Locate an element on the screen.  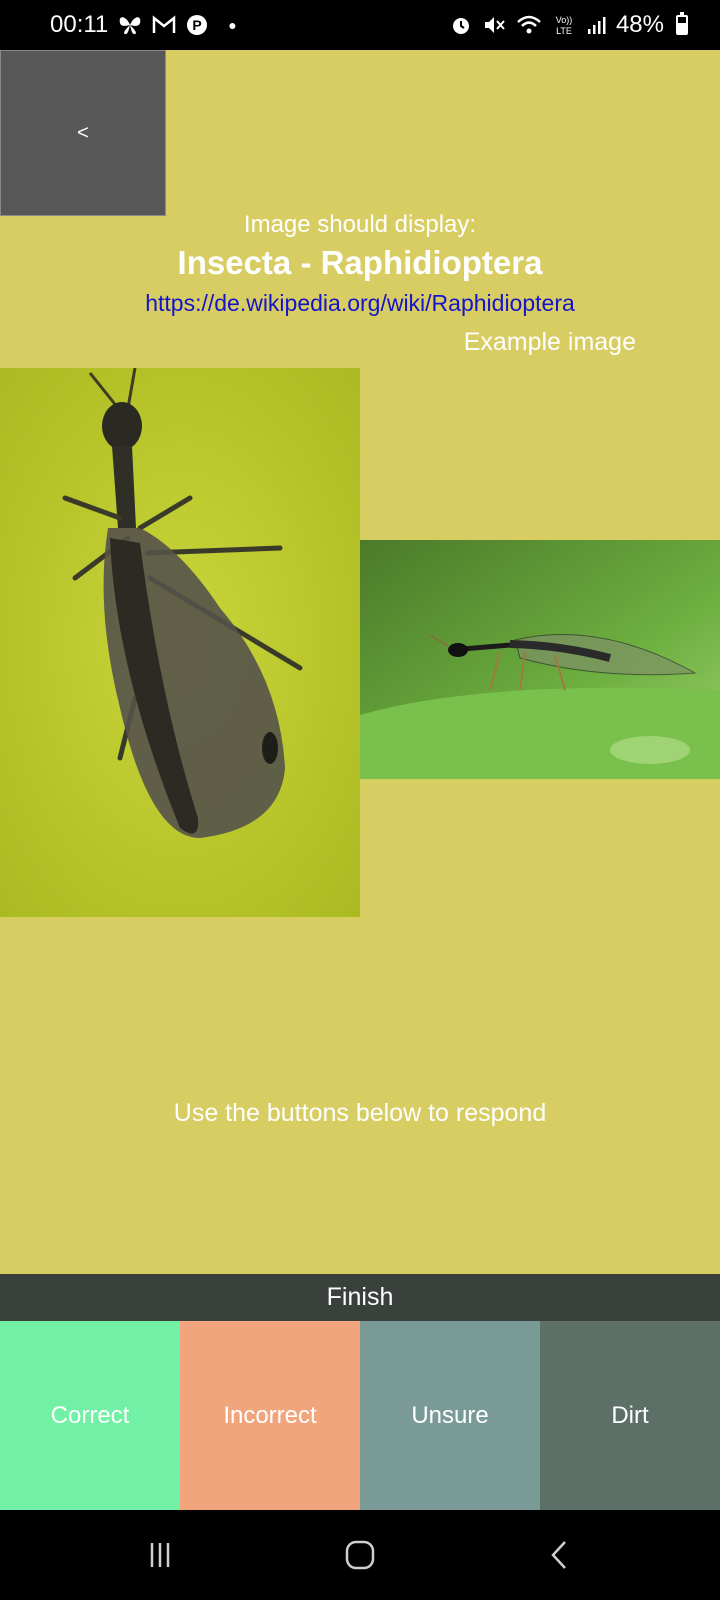
status-bar: 00:11 P ● Vo)) LTE 48% is located at coordinates (360, 25).